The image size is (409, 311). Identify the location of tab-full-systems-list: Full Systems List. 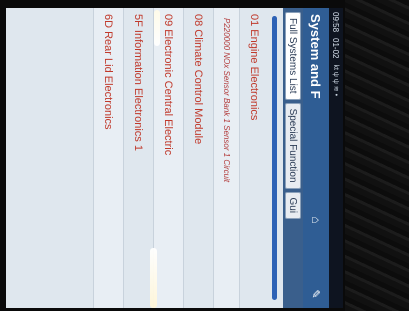
(293, 56).